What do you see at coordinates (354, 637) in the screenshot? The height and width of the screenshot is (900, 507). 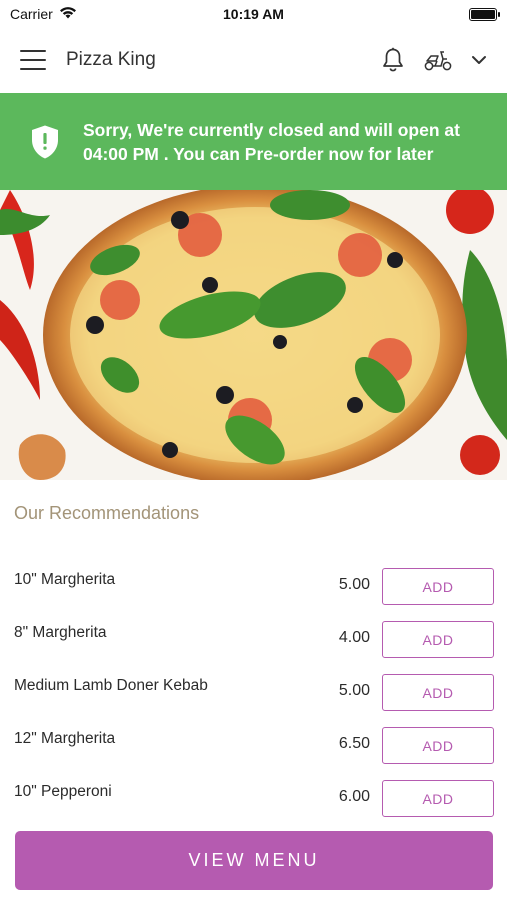 I see `item-price: 4.00` at bounding box center [354, 637].